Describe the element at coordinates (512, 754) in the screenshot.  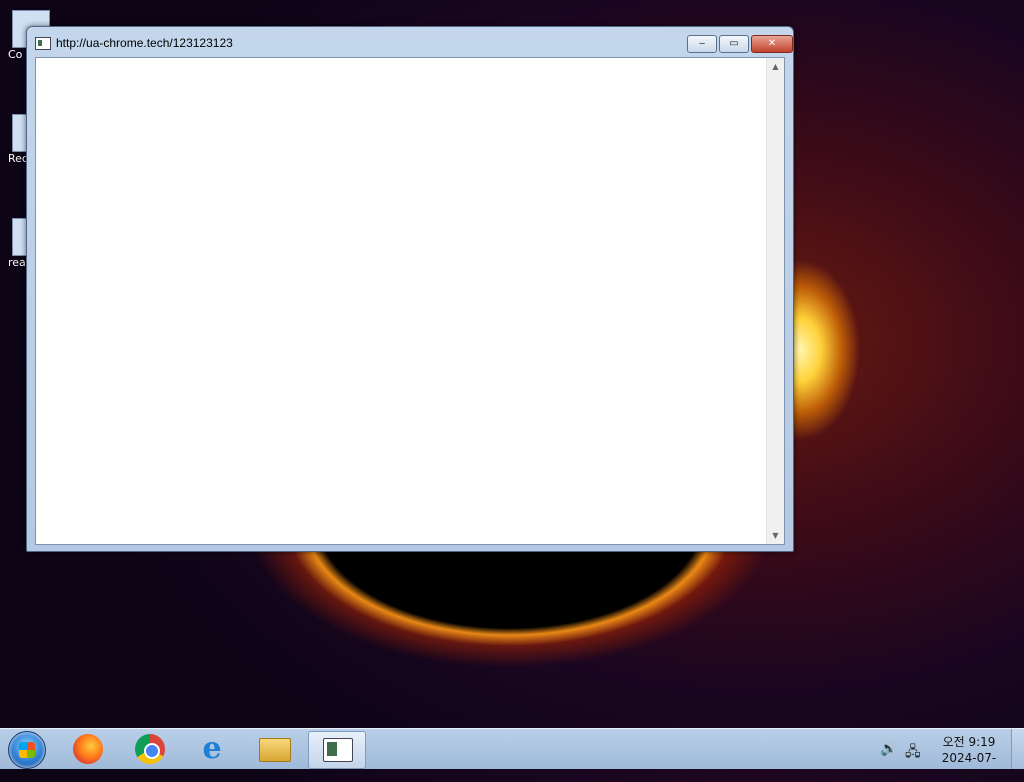
I see `taskbar: e 🔊 🖧 오전 9:19 2024-07-31` at that location.